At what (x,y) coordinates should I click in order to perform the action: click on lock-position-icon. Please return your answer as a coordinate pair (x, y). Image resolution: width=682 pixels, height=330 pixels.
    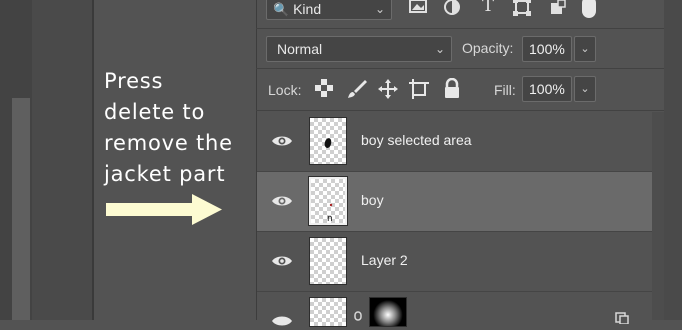
    Looking at the image, I should click on (388, 89).